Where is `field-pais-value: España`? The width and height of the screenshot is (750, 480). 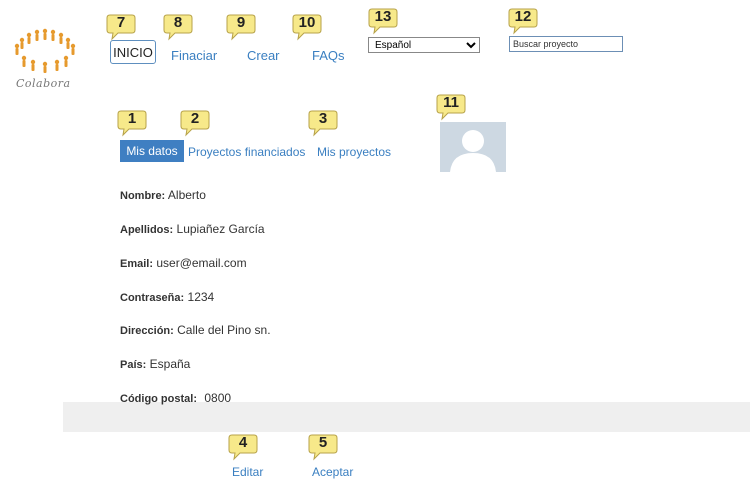
field-pais-value: España is located at coordinates (170, 364).